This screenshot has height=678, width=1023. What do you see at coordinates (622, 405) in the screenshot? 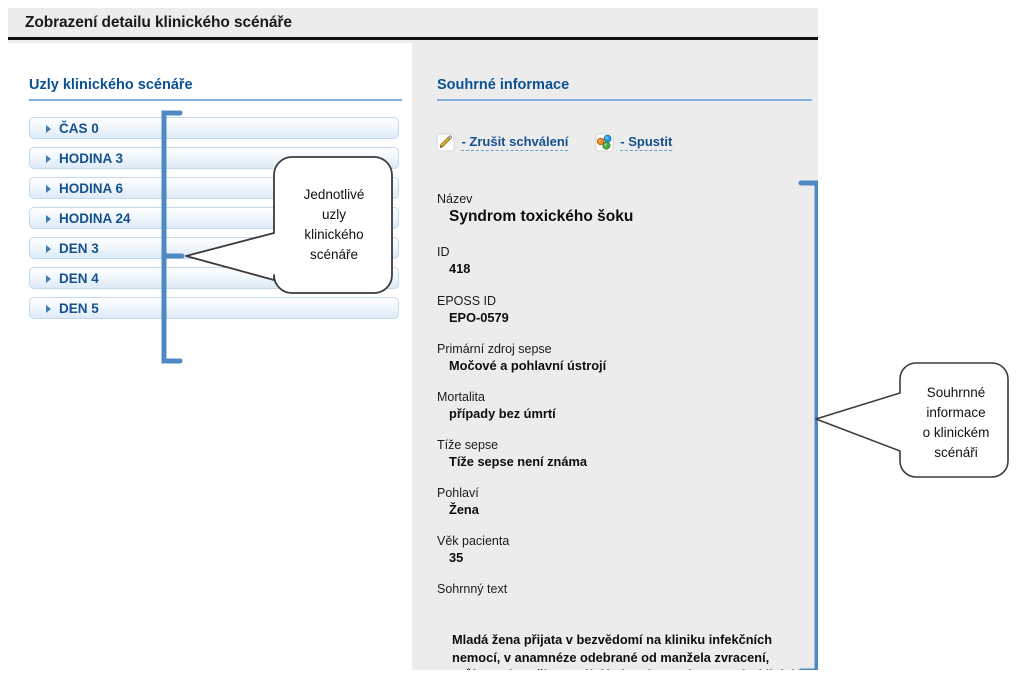
I see `field-mortalita: Mortalita případy bez úmrtí` at bounding box center [622, 405].